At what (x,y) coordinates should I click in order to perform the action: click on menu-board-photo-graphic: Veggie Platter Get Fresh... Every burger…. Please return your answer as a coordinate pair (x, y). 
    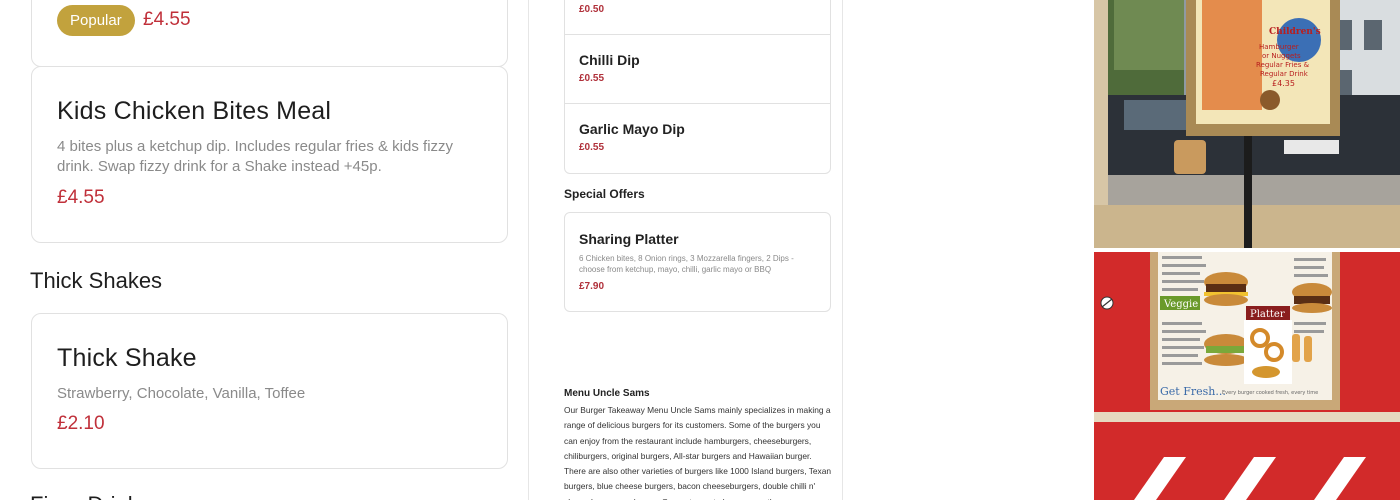
    Looking at the image, I should click on (1247, 376).